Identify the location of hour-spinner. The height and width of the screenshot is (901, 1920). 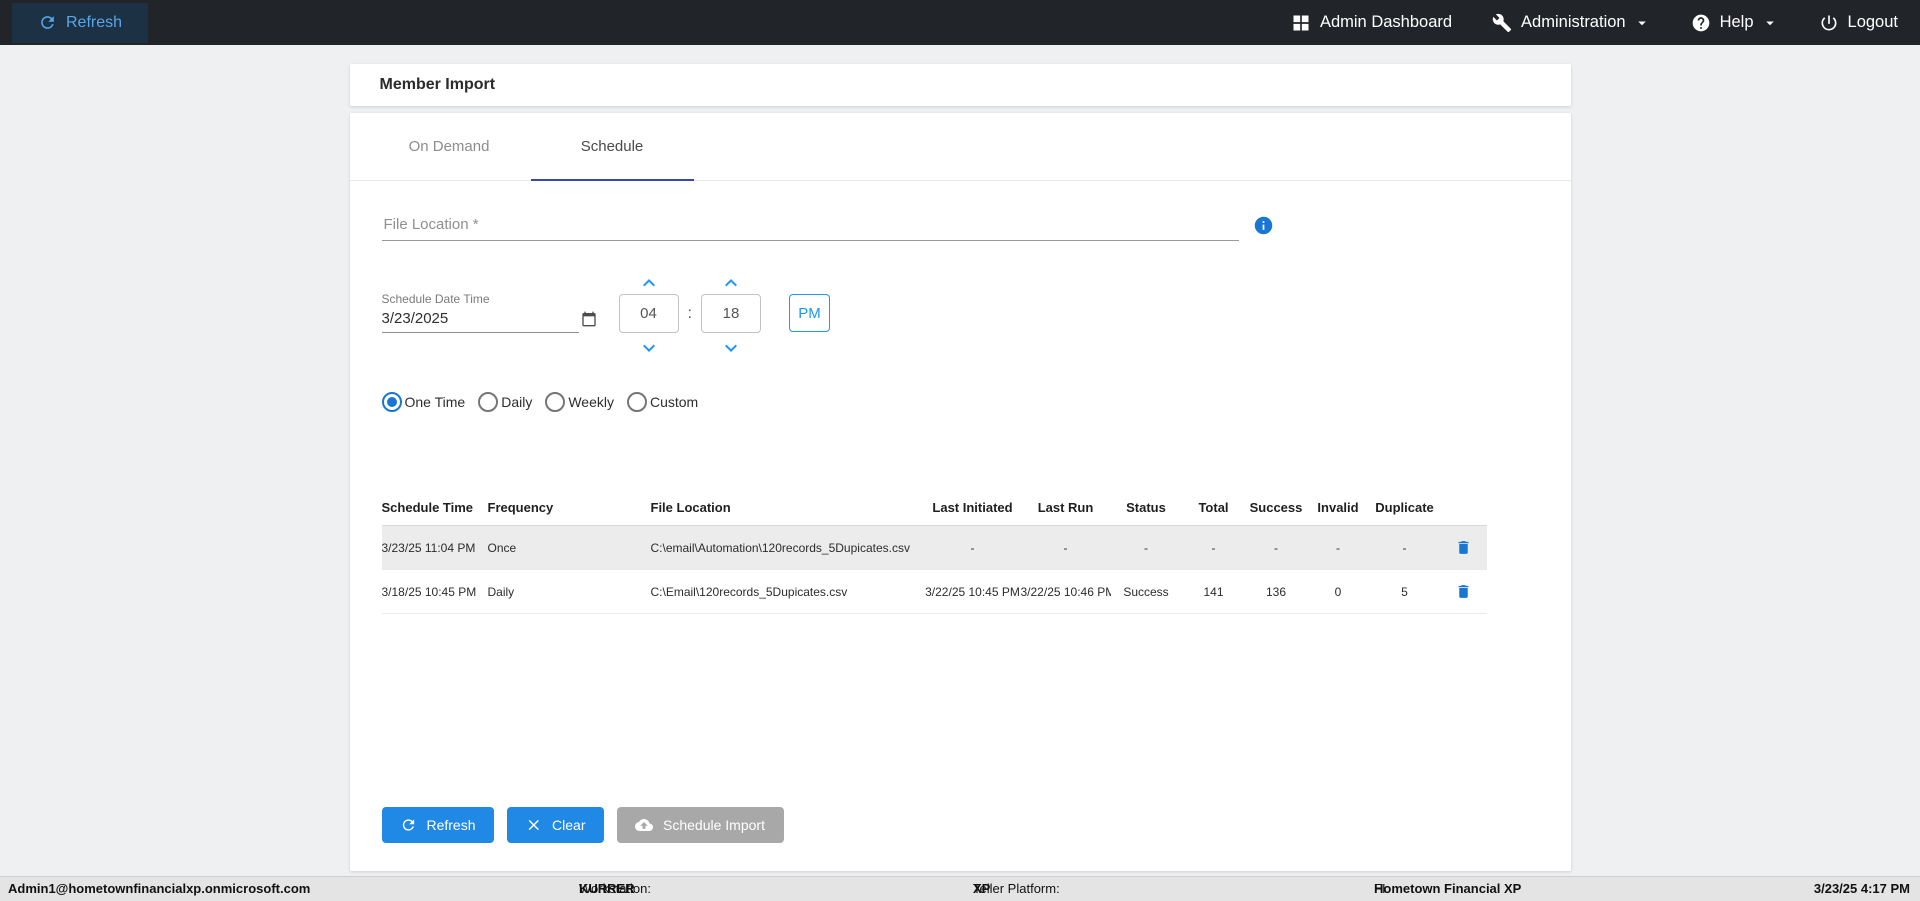
(648, 313).